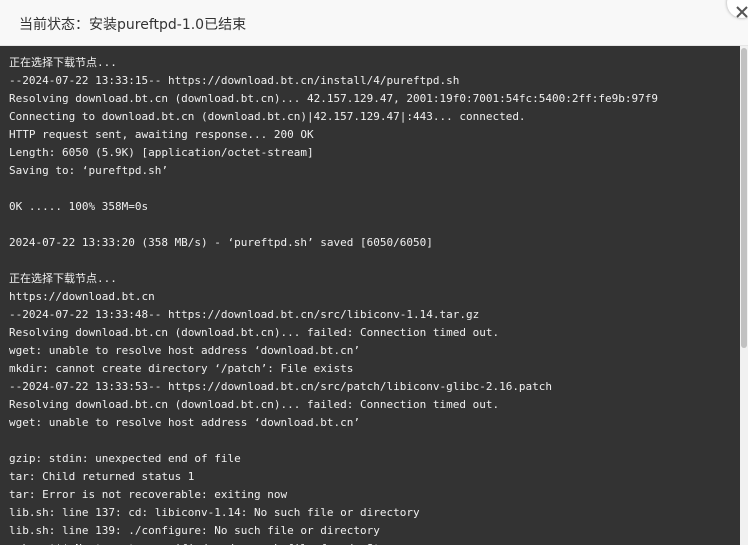 Image resolution: width=748 pixels, height=545 pixels. Describe the element at coordinates (102, 476) in the screenshot. I see `log-line: tar: Child returned status 1` at that location.